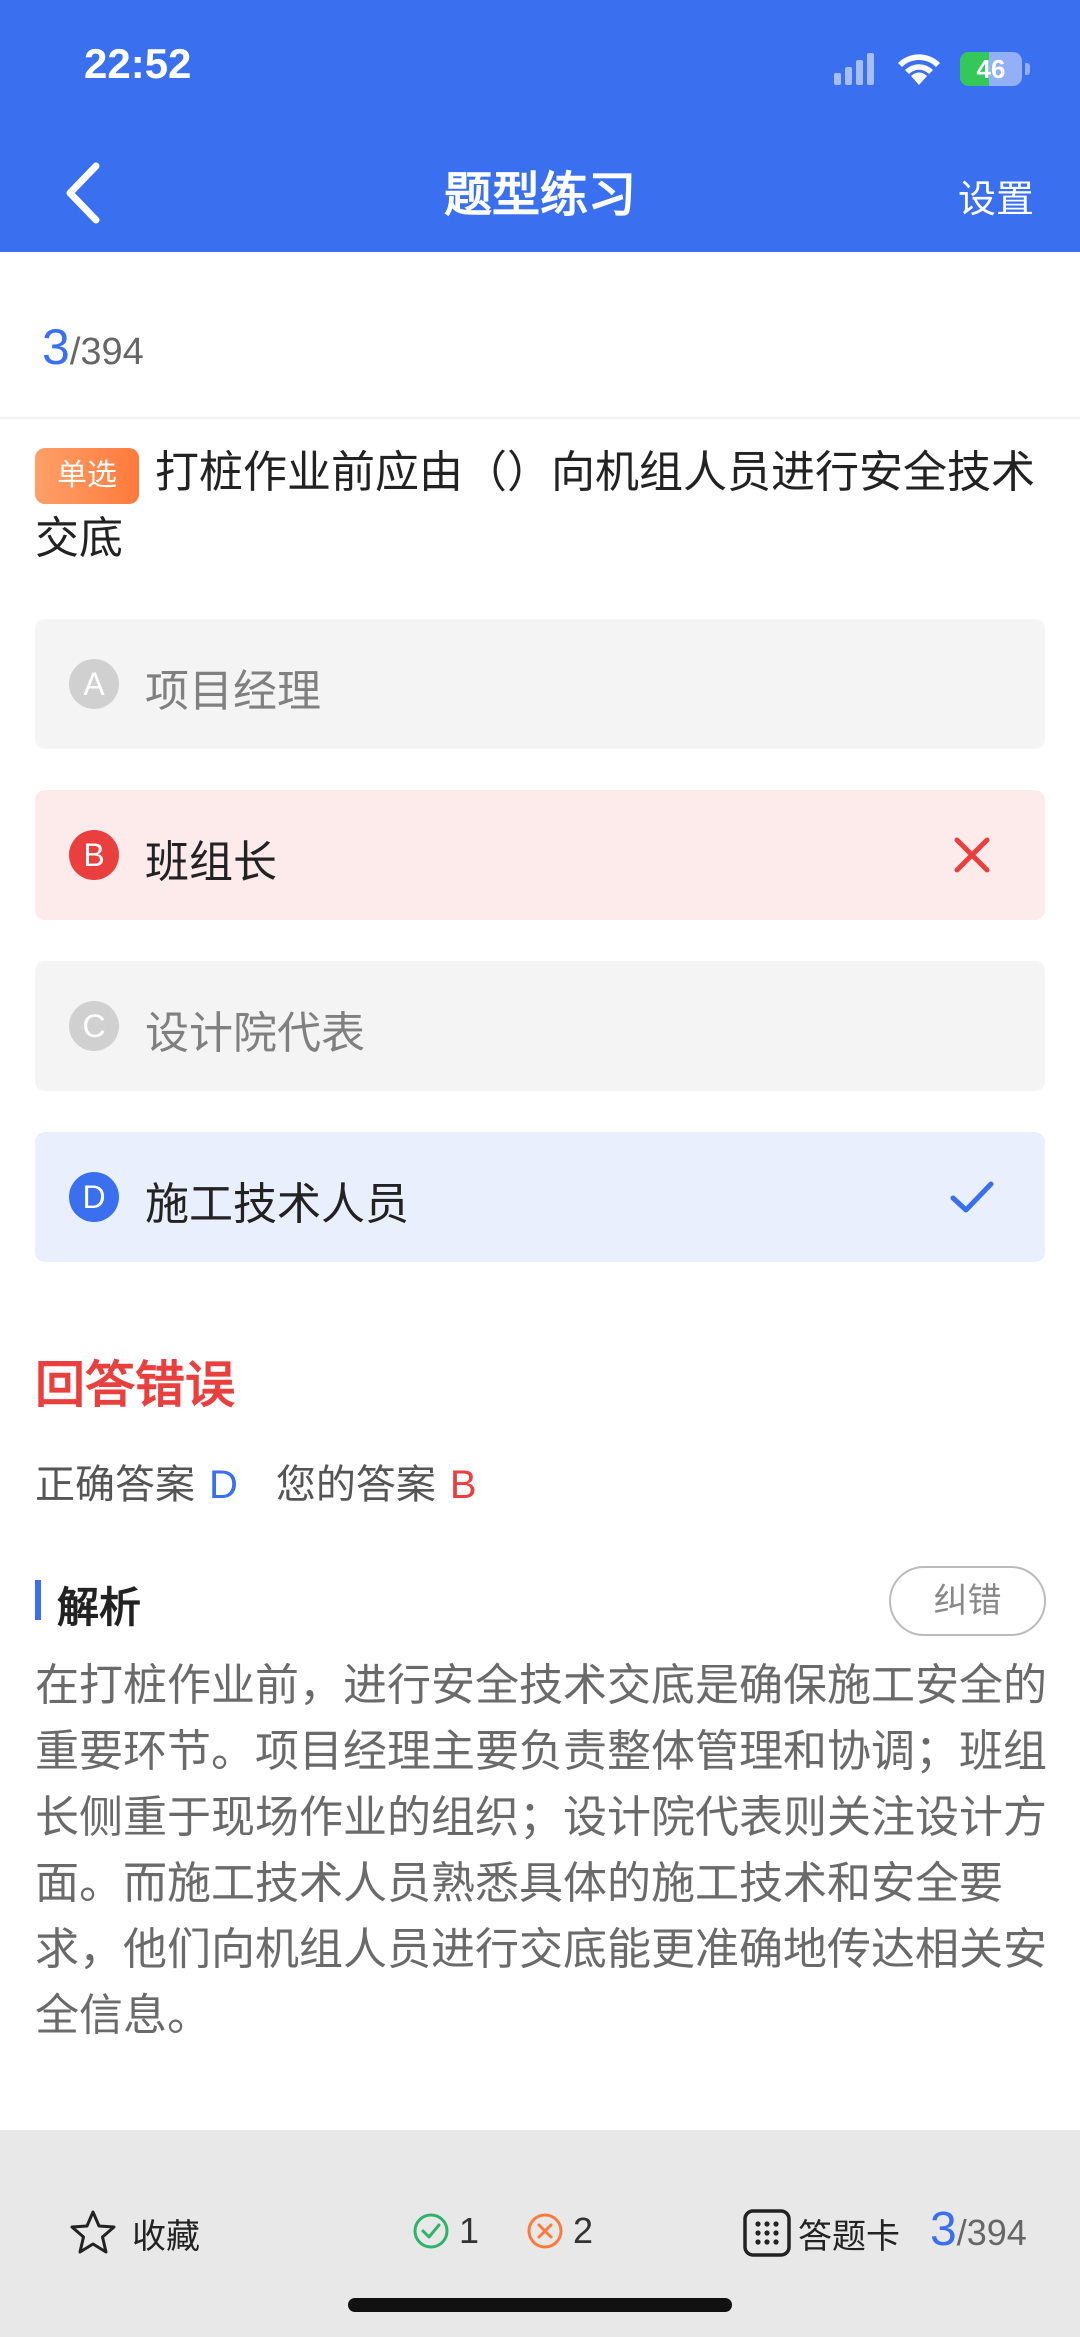  What do you see at coordinates (94, 855) in the screenshot?
I see `option-letter: B` at bounding box center [94, 855].